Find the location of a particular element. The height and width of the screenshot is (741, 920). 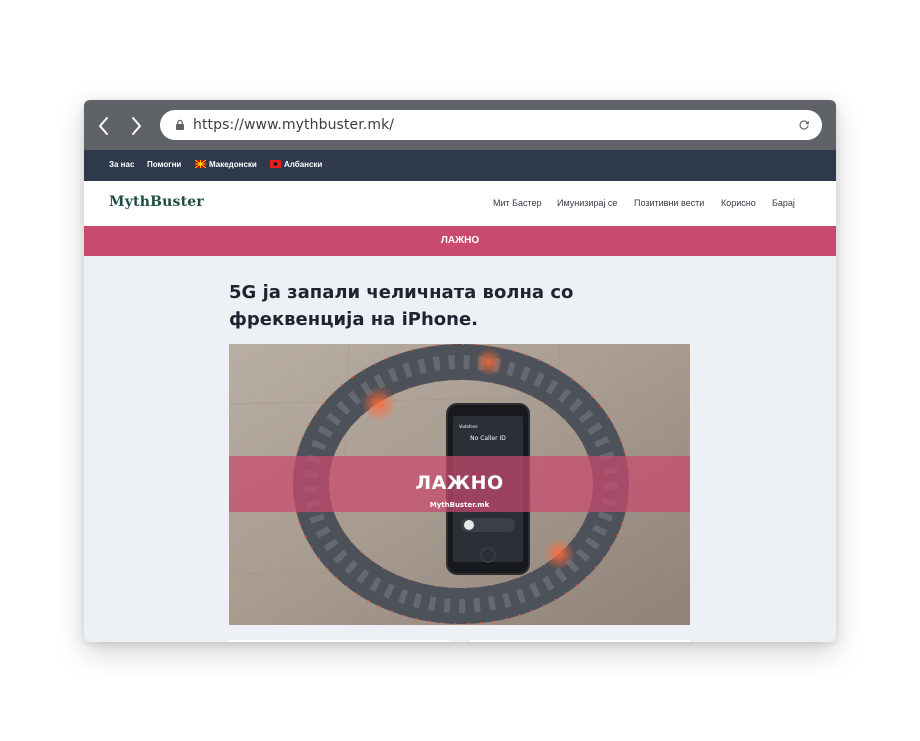

chevron-right-icon is located at coordinates (136, 126).